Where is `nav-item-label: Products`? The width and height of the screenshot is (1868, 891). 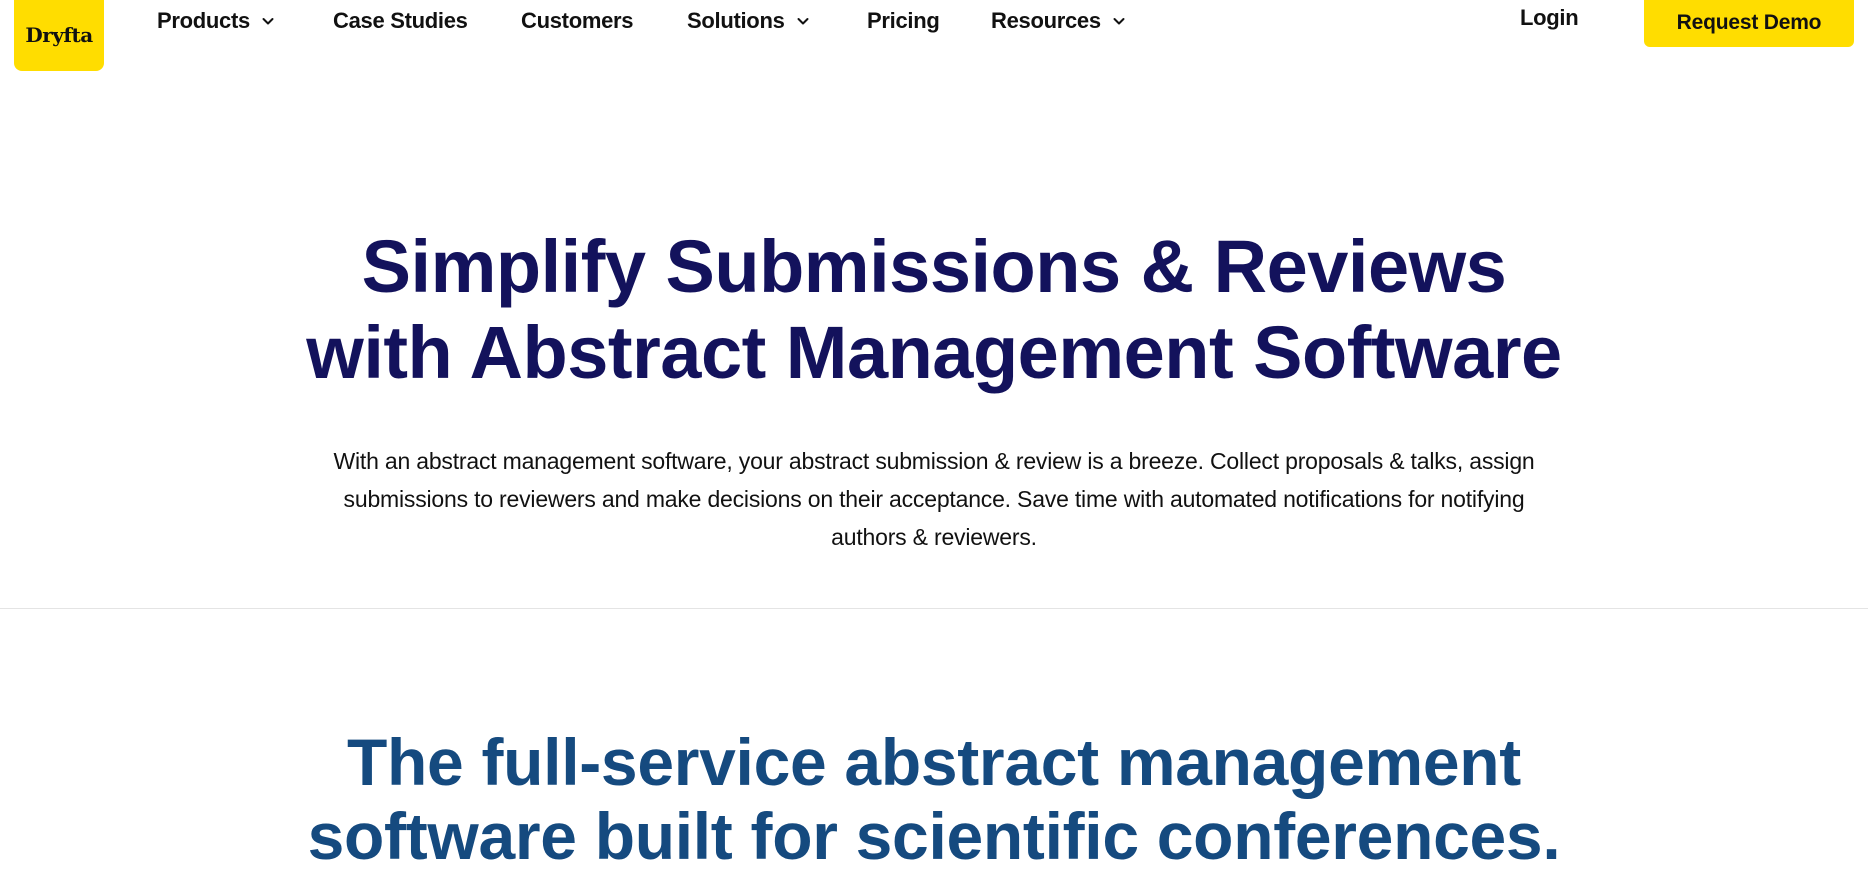
nav-item-label: Products is located at coordinates (203, 20).